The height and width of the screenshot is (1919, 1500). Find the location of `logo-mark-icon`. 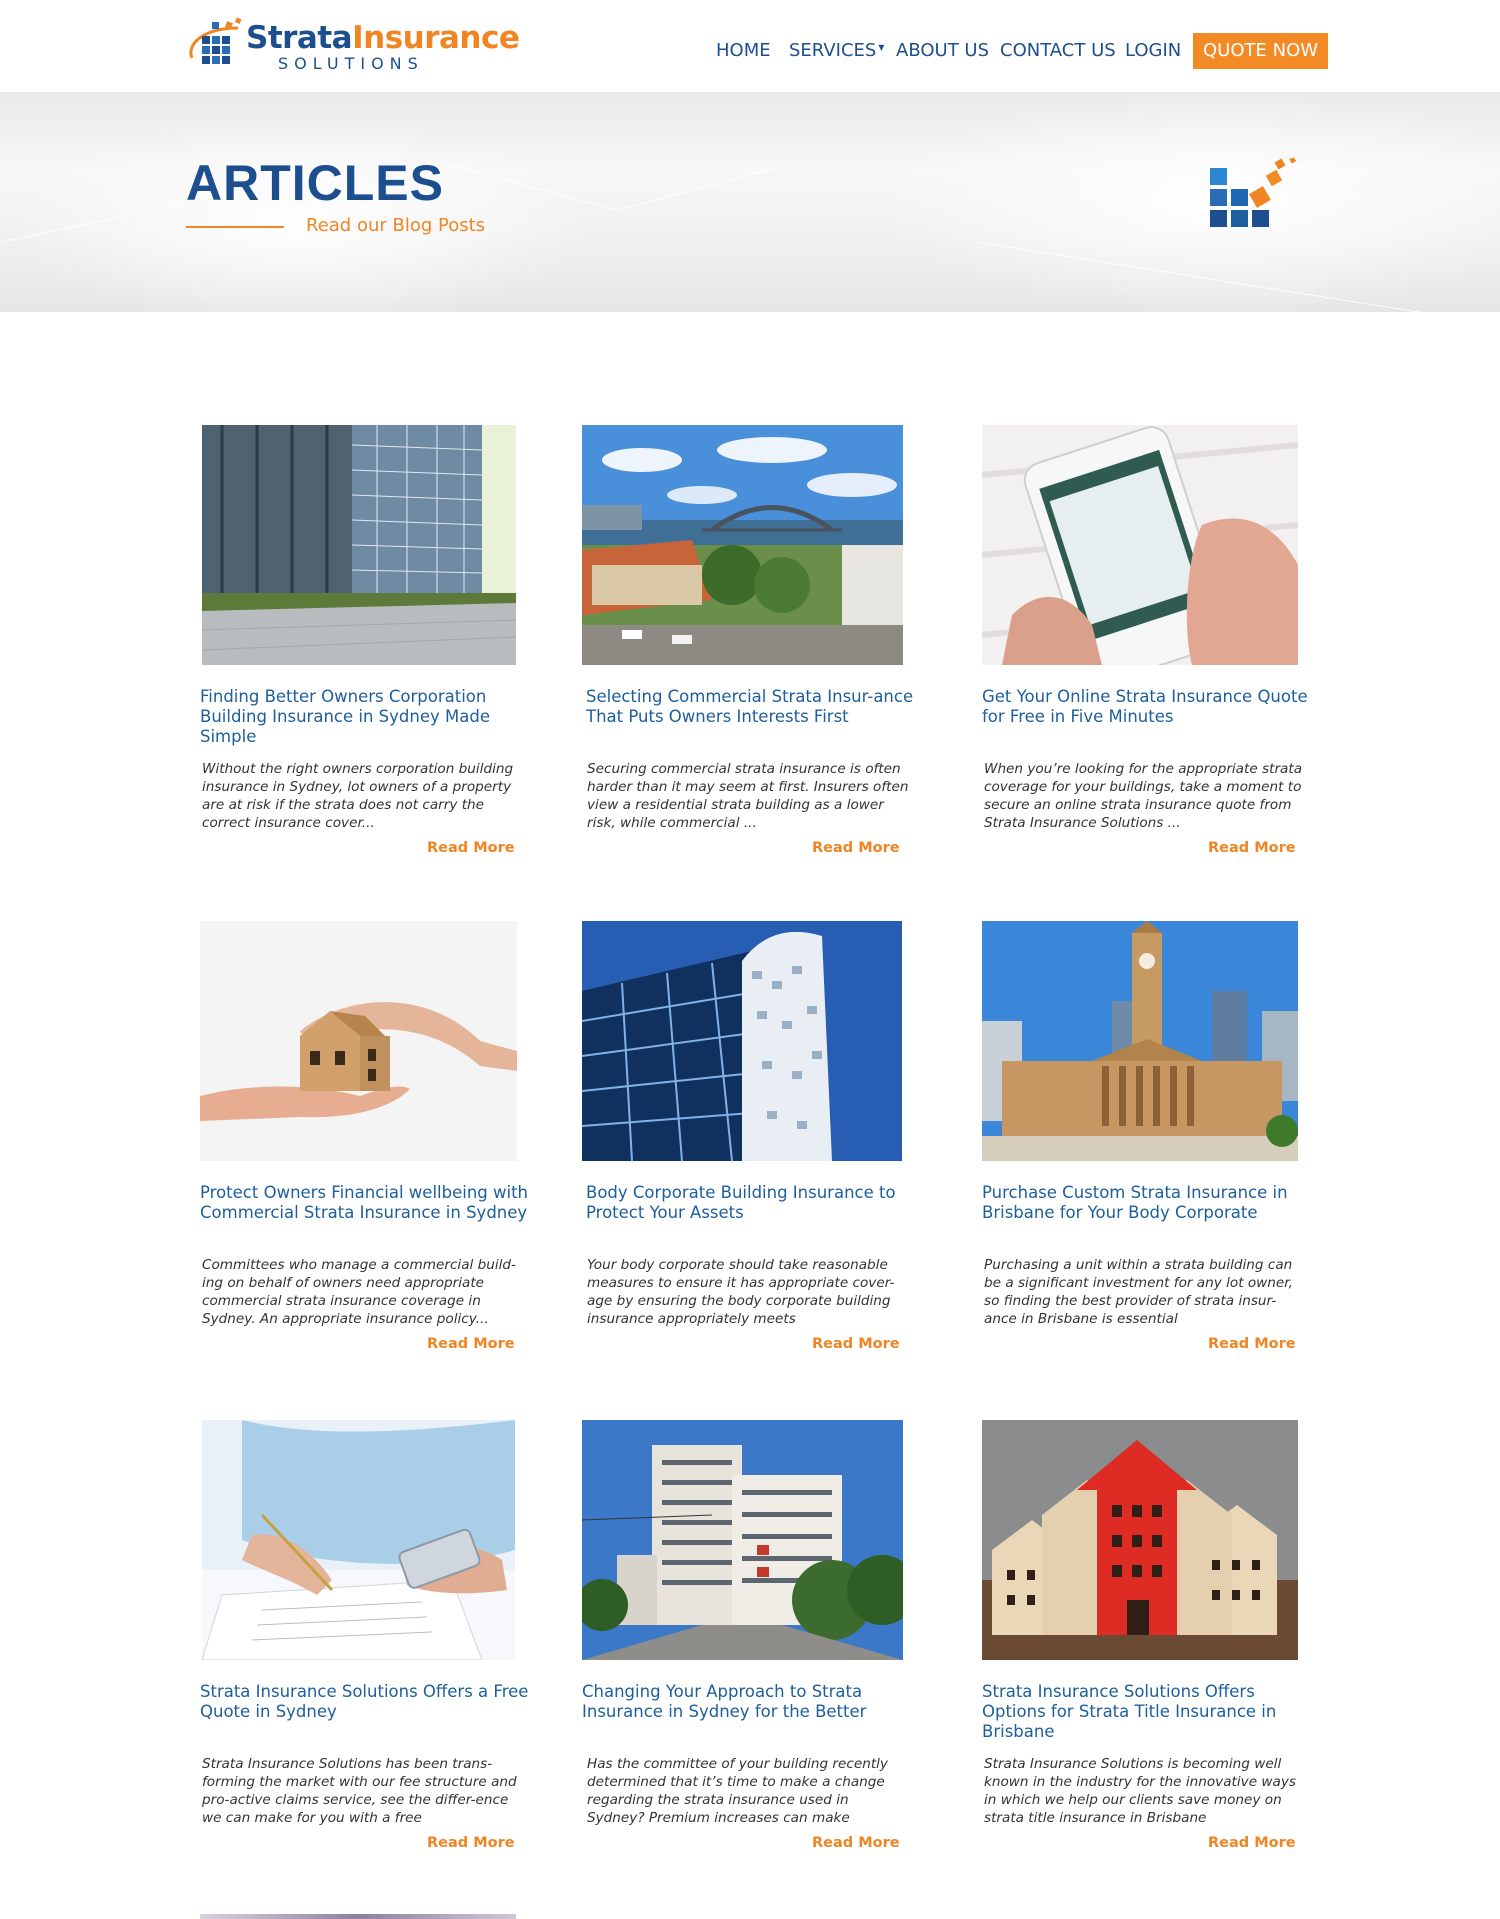

logo-mark-icon is located at coordinates (215, 40).